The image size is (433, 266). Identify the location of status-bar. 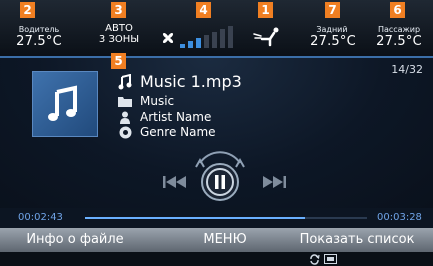
(216, 259).